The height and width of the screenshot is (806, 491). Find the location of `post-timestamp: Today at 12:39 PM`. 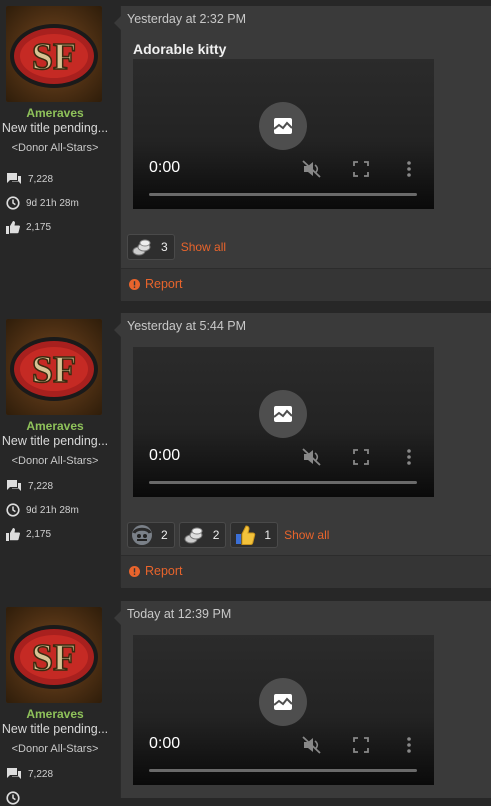

post-timestamp: Today at 12:39 PM is located at coordinates (179, 614).